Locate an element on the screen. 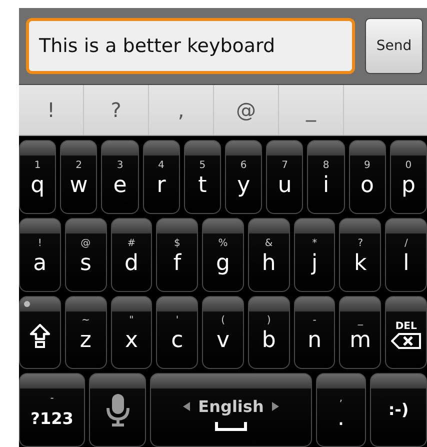  microphone-key is located at coordinates (117, 410).